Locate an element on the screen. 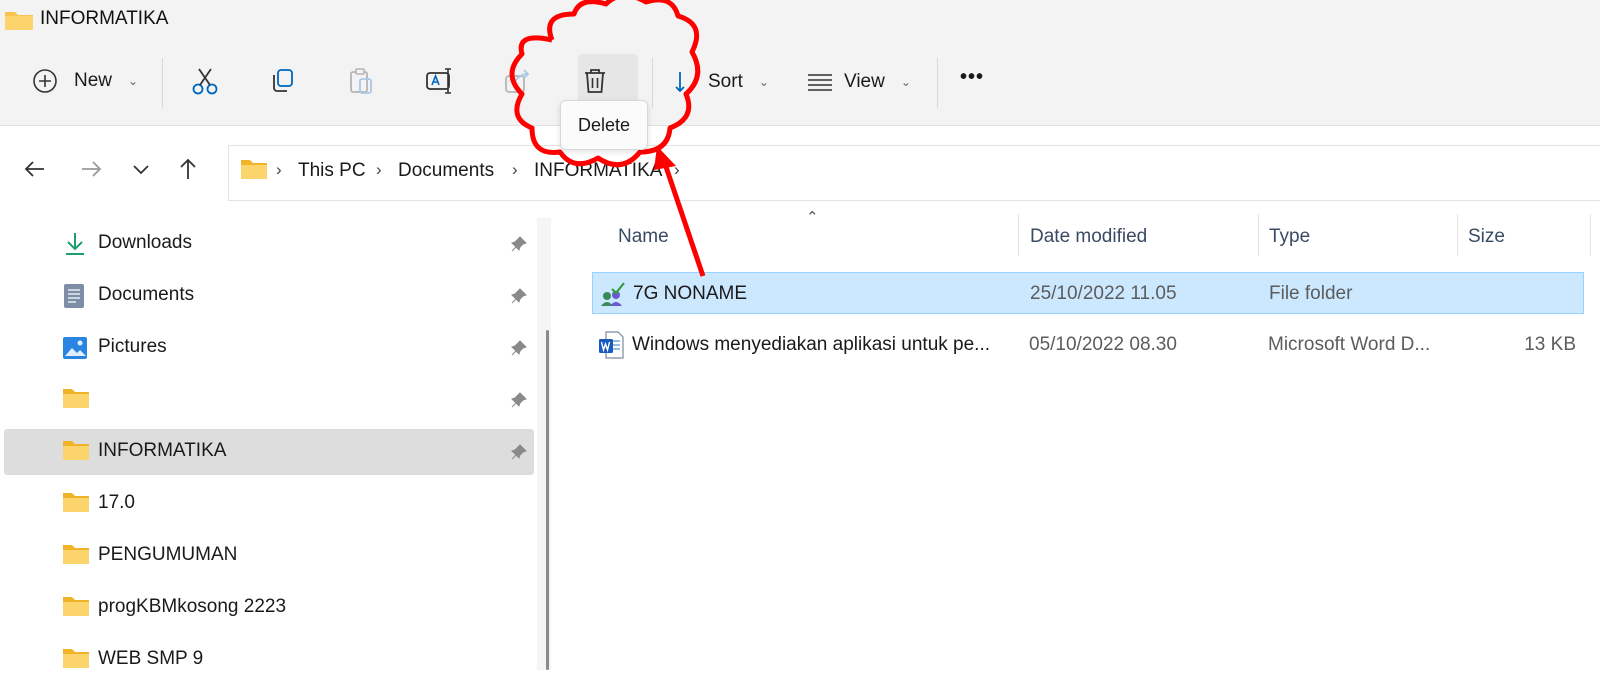 The width and height of the screenshot is (1600, 683). sort-icon is located at coordinates (680, 82).